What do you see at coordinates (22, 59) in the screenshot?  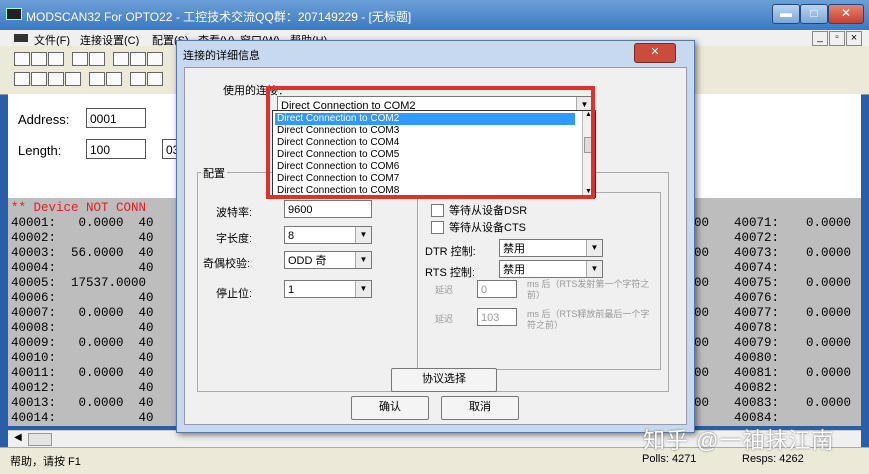 I see `new-icon` at bounding box center [22, 59].